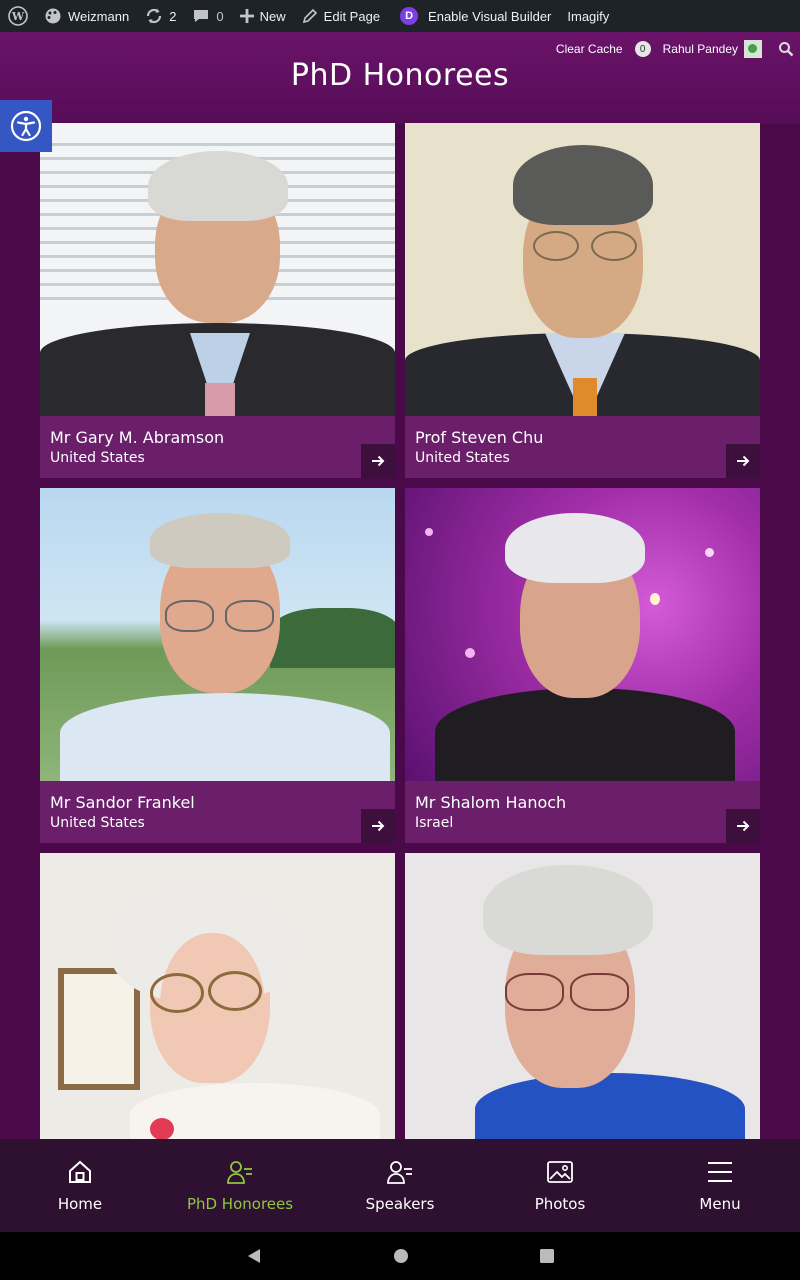 Image resolution: width=800 pixels, height=1280 pixels. Describe the element at coordinates (240, 1186) in the screenshot. I see `nav-phd-honorees: PhD Honorees` at that location.